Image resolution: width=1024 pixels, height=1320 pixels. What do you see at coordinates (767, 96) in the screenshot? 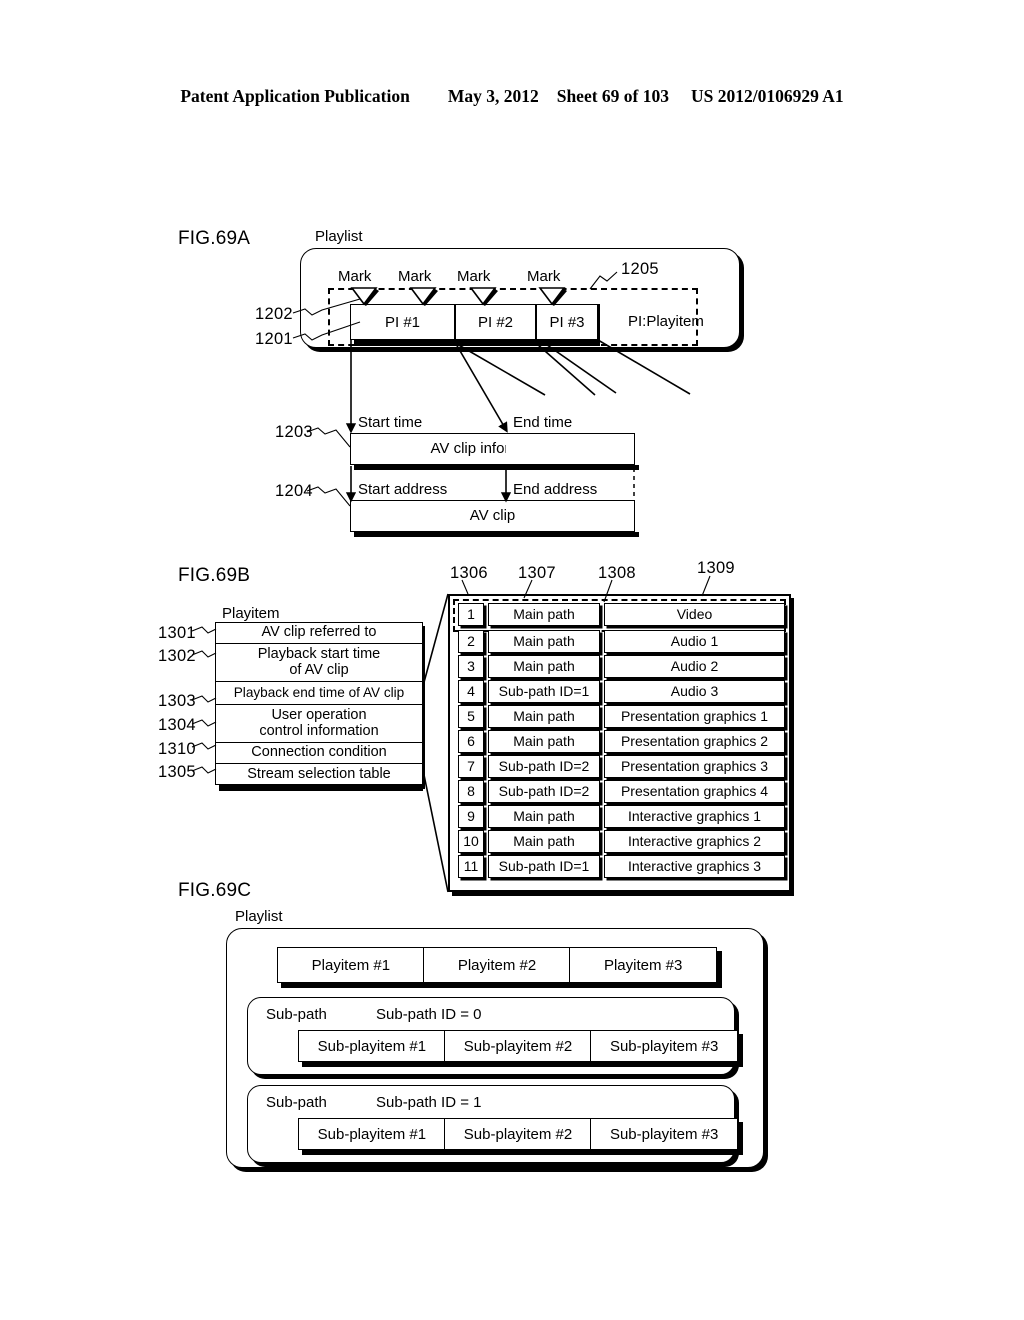
I see `document-number: US 2012/0106929 A1` at bounding box center [767, 96].